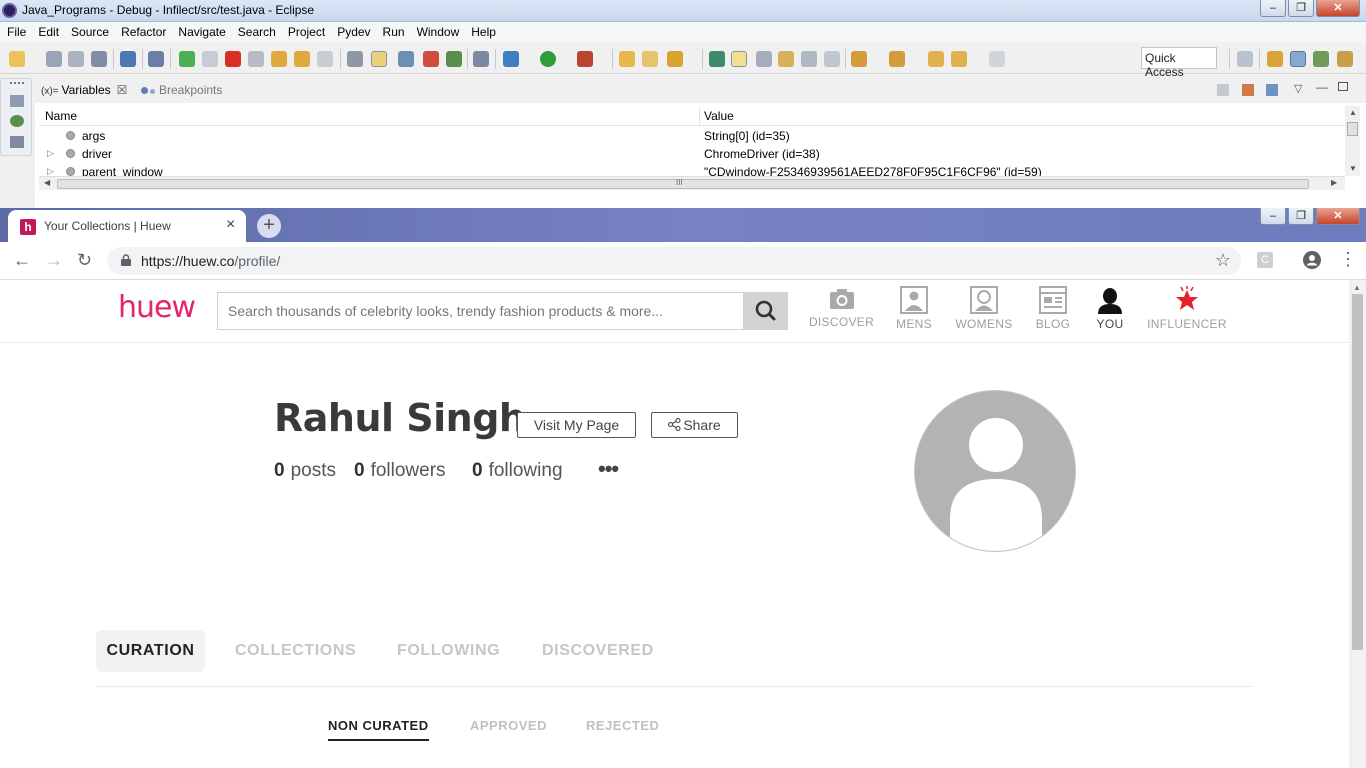 Image resolution: width=1366 pixels, height=768 pixels. What do you see at coordinates (739, 59) in the screenshot?
I see `toggle-mark-occurrences-icon` at bounding box center [739, 59].